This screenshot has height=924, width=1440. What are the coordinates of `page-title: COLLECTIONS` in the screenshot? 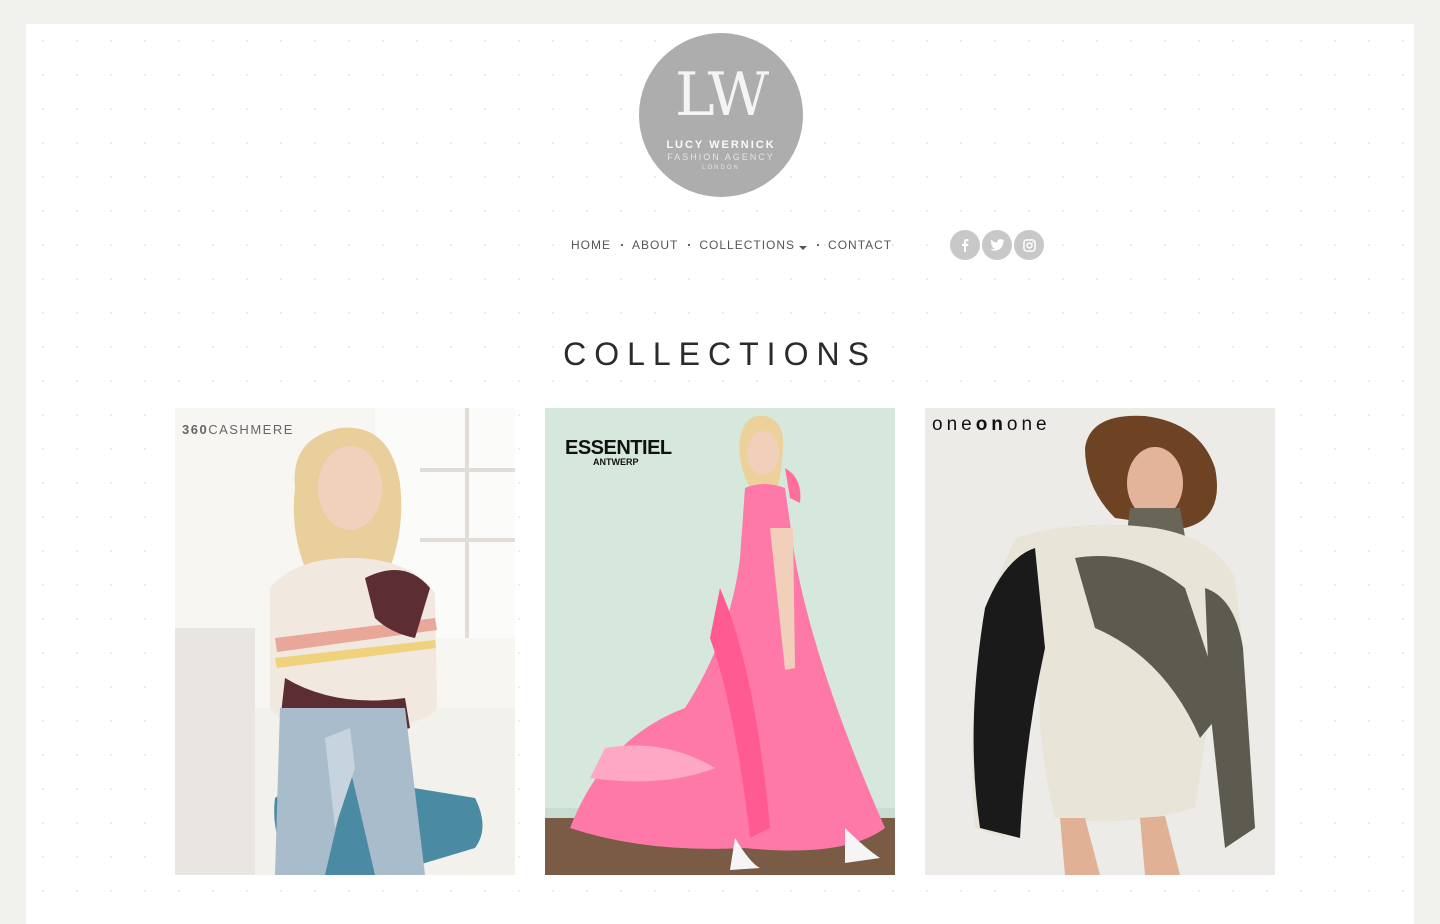 It's located at (720, 354).